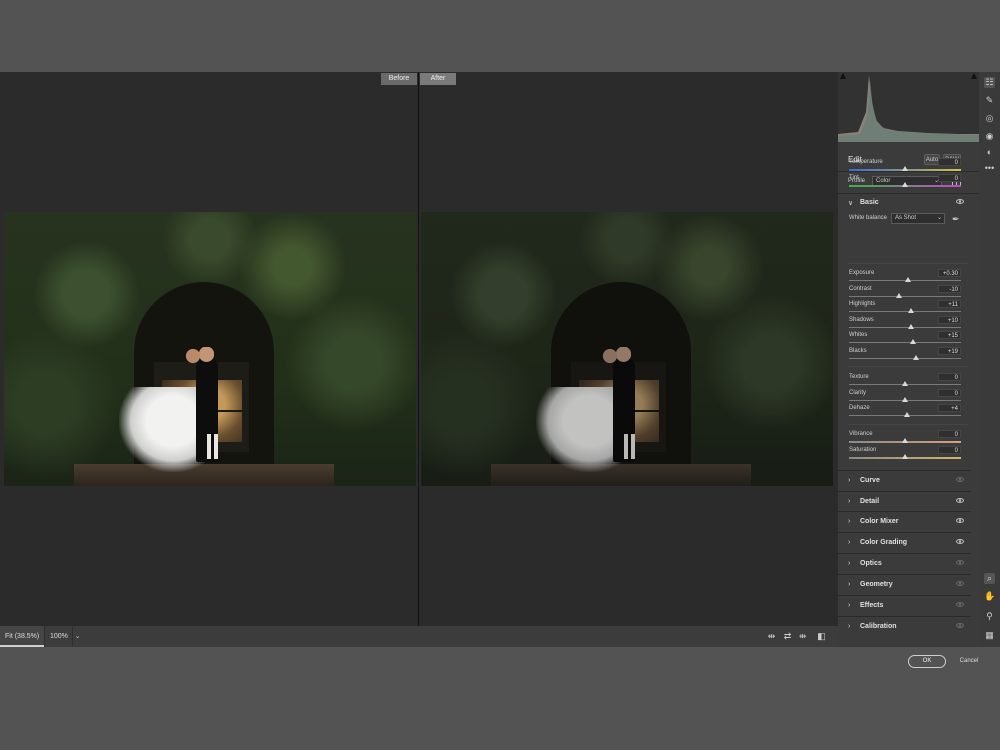  I want to click on slider-saturation: Saturation 0, so click(904, 454).